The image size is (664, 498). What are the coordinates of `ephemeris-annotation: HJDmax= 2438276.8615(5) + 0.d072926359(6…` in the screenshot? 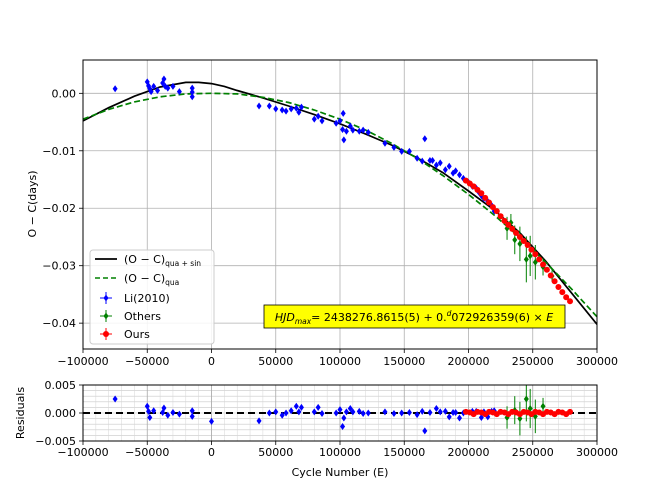 It's located at (414, 316).